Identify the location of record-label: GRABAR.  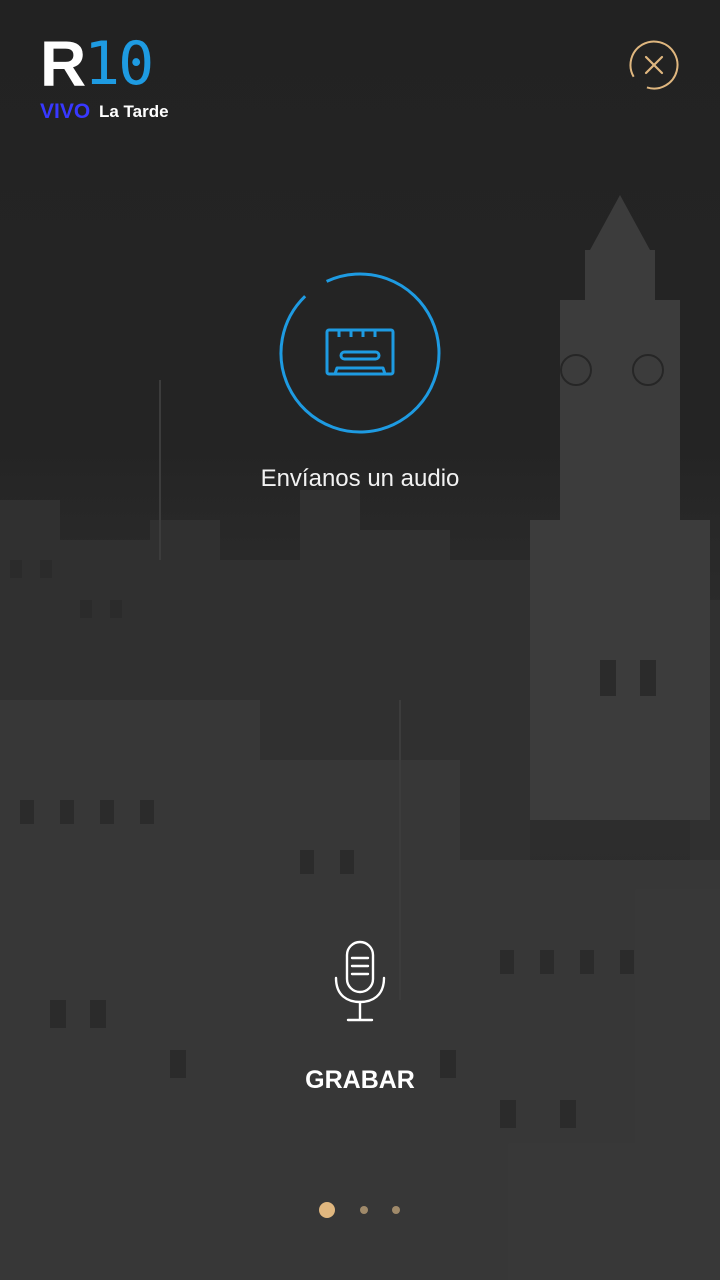
(360, 1080).